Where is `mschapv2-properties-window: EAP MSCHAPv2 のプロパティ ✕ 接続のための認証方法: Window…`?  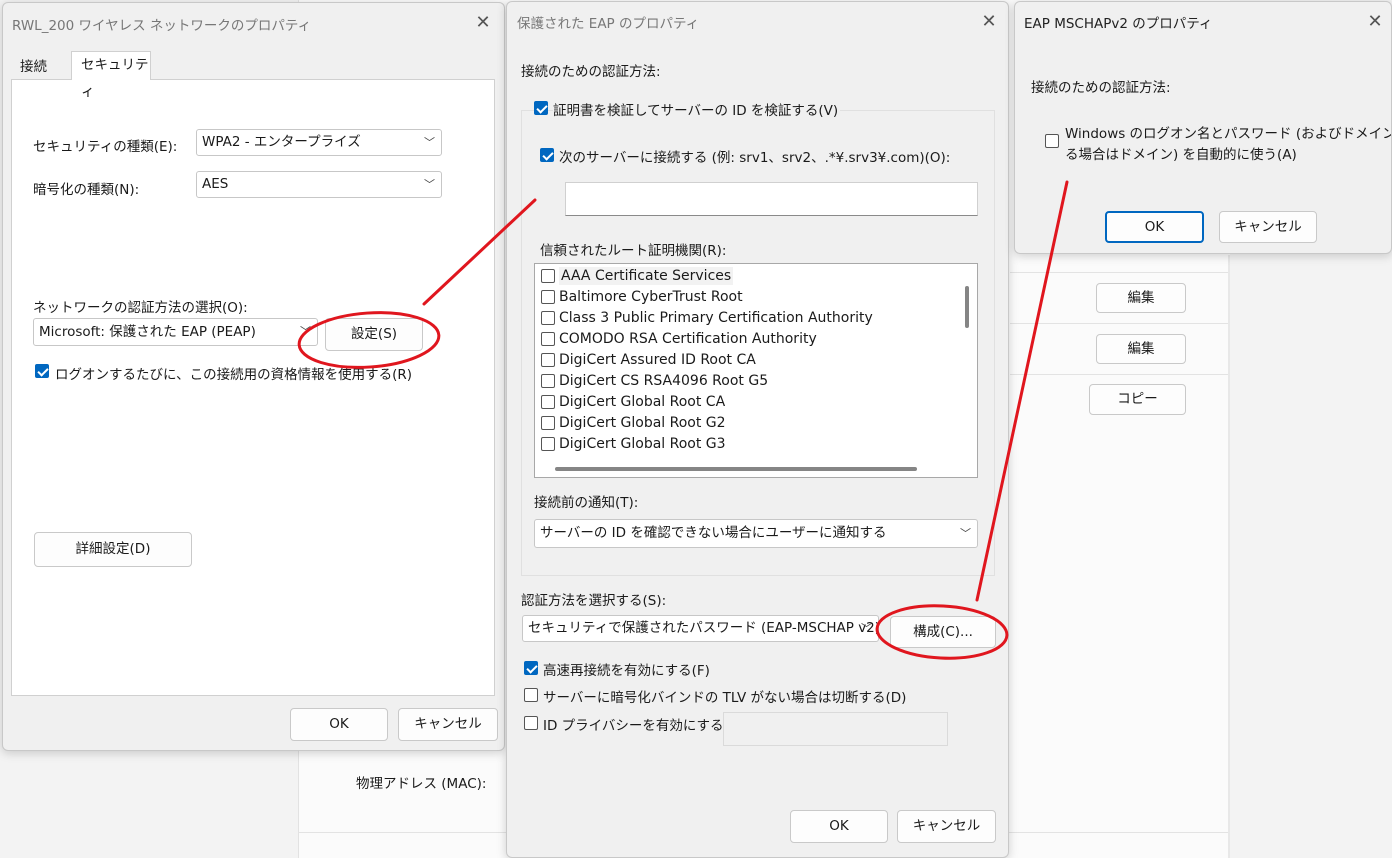
mschapv2-properties-window: EAP MSCHAPv2 のプロパティ ✕ 接続のための認証方法: Window… is located at coordinates (1203, 127).